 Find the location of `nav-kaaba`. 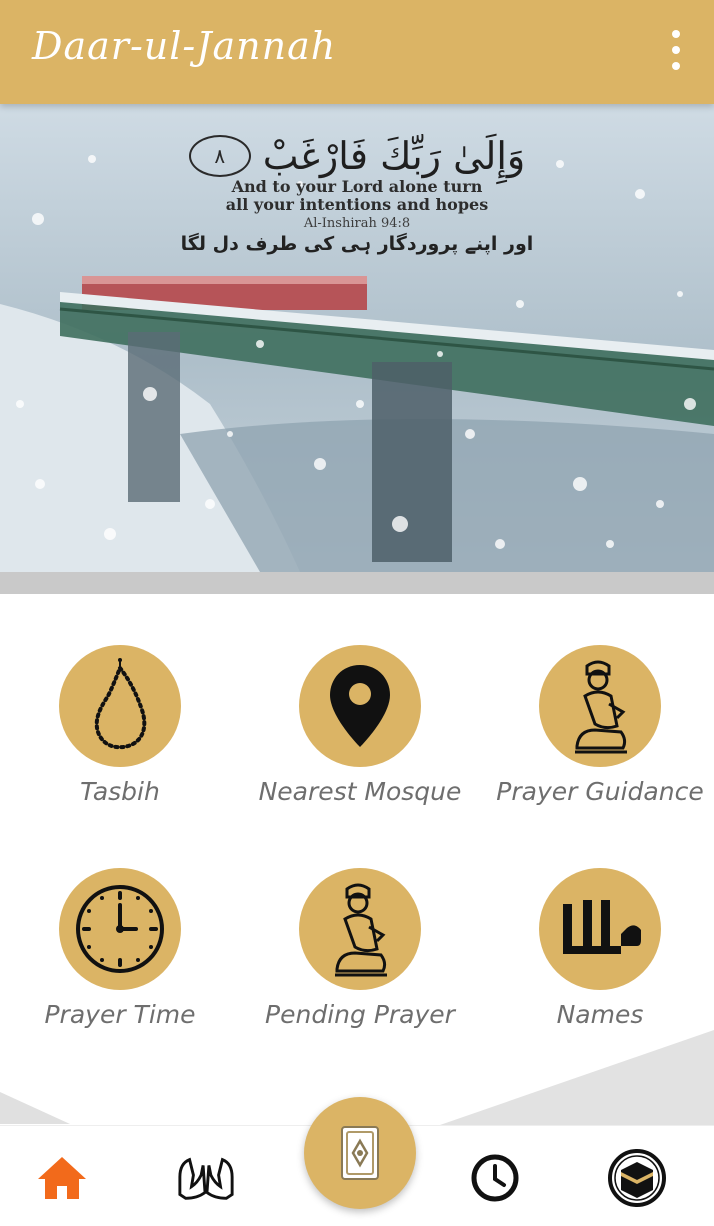

nav-kaaba is located at coordinates (637, 1178).